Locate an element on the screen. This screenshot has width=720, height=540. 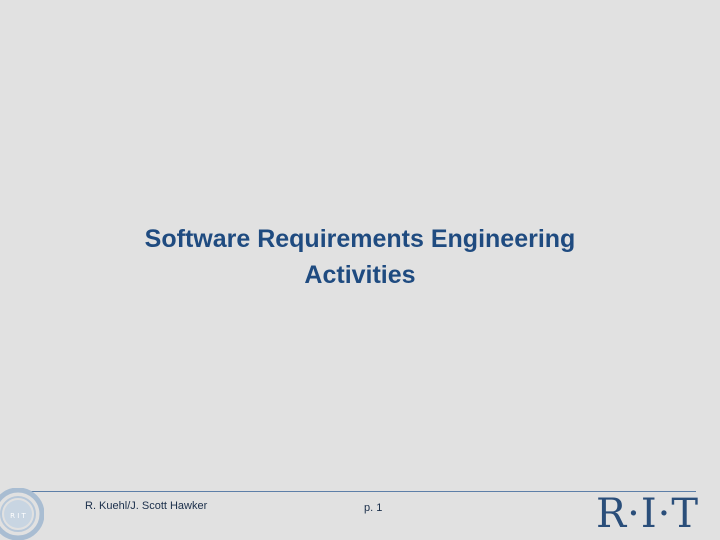
footer-author: R. Kuehl/J. Scott Hawker is located at coordinates (146, 506).